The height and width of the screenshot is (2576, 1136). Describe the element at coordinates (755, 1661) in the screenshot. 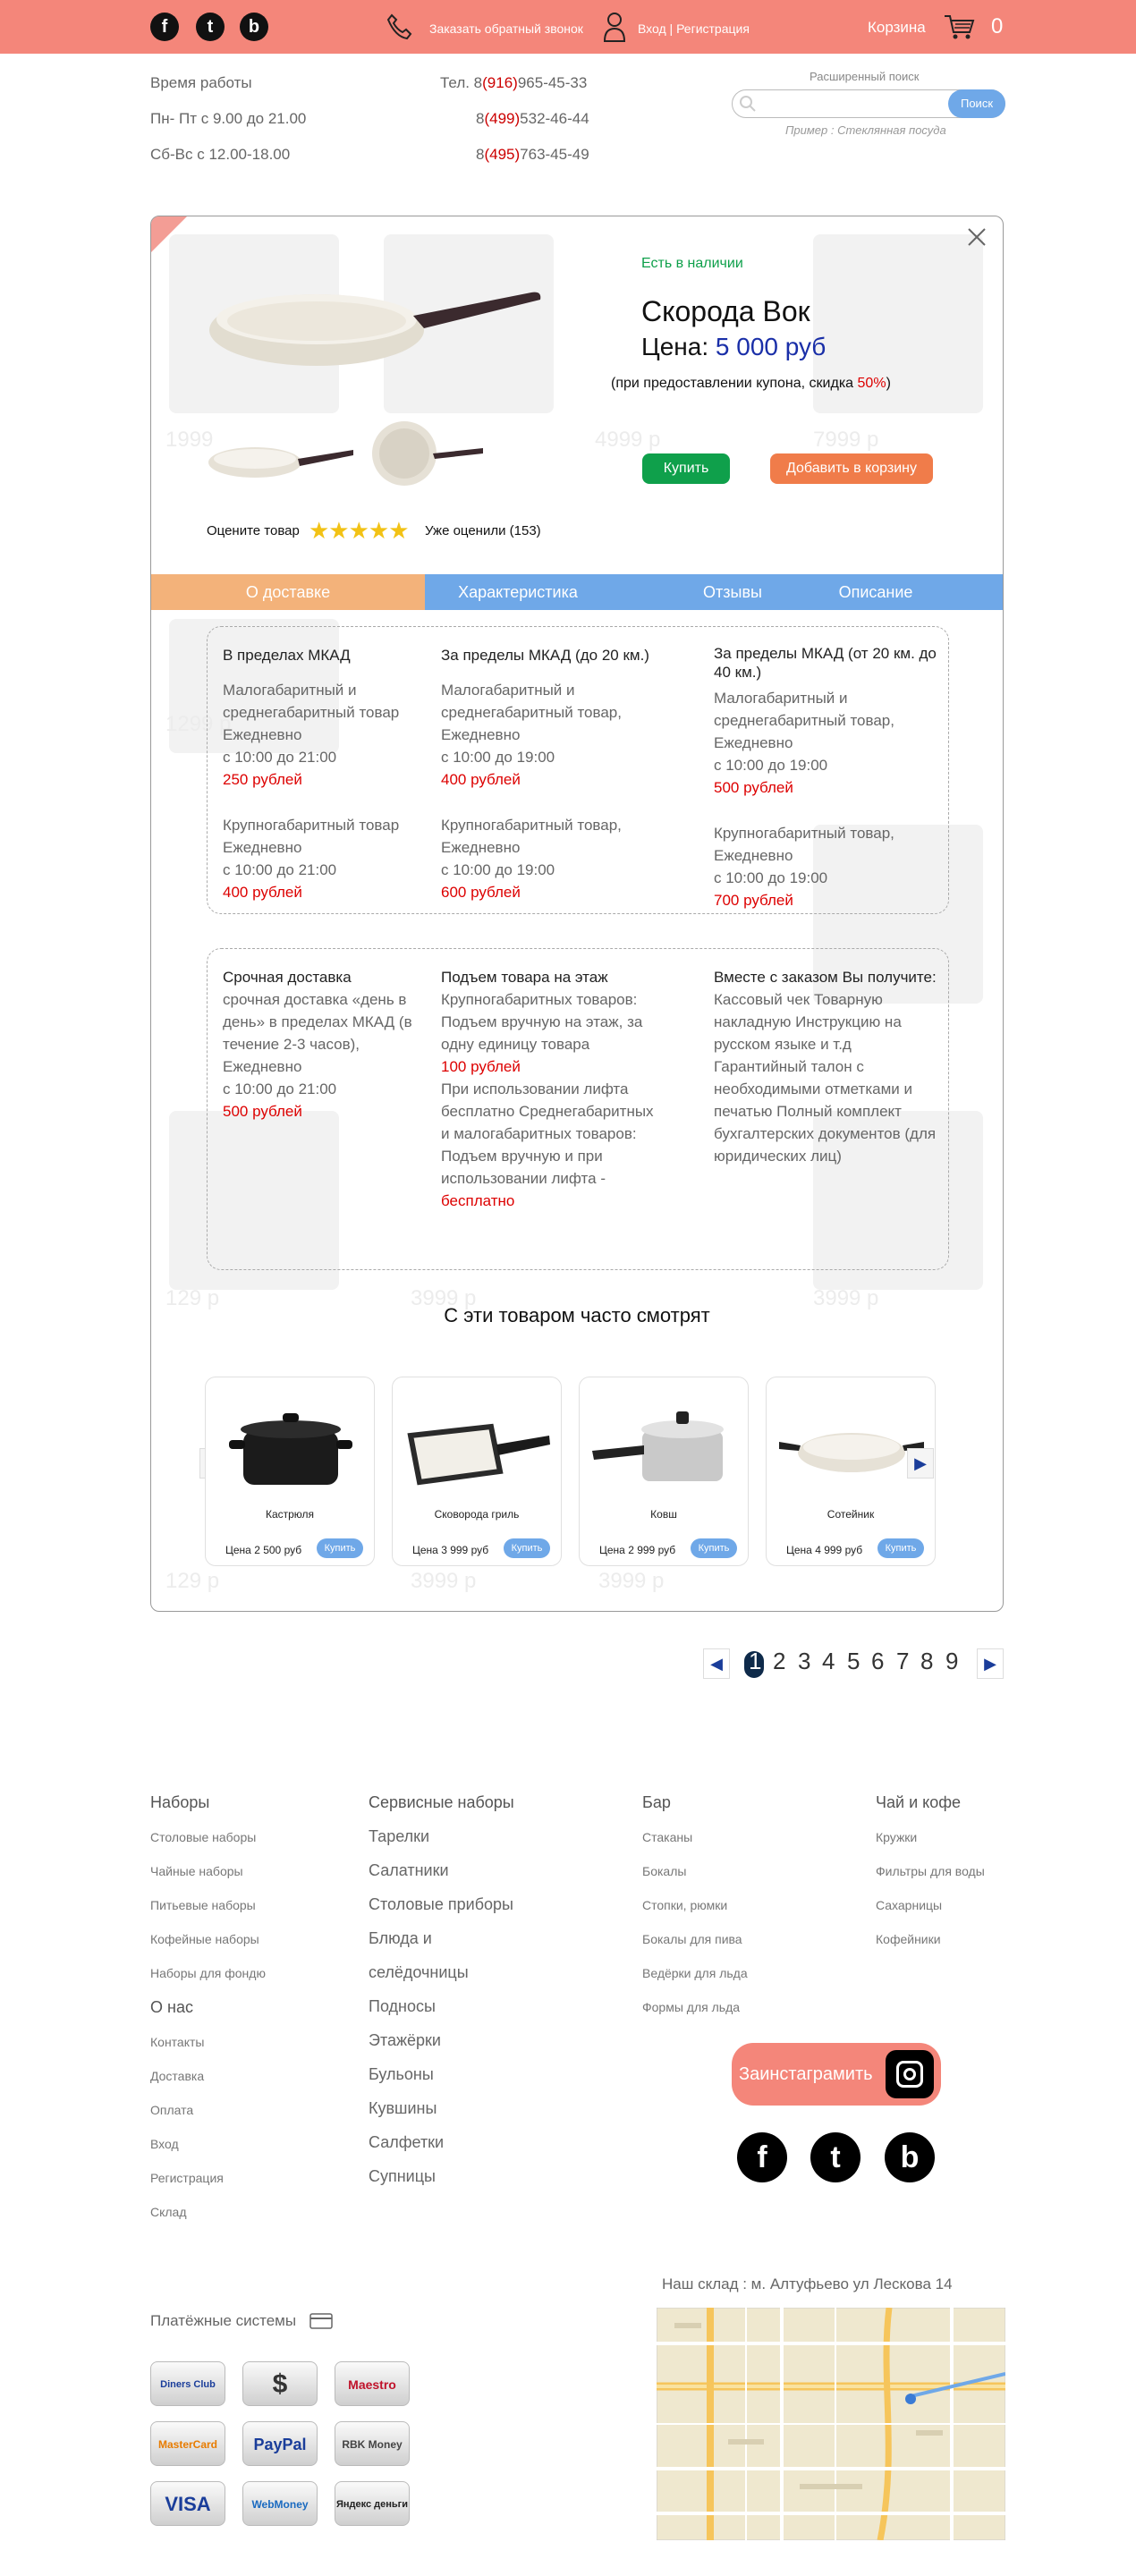

I see `page-1: 1` at that location.